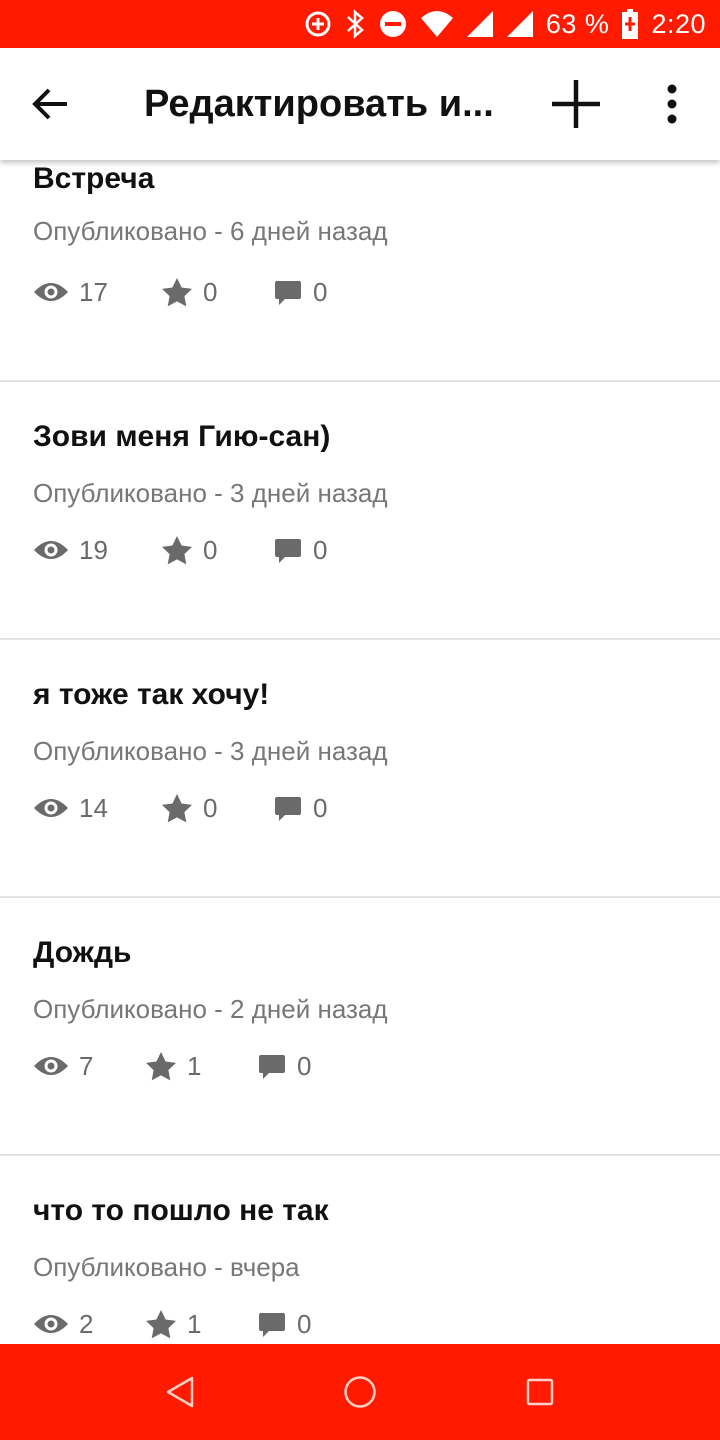 The height and width of the screenshot is (1440, 720). I want to click on post-stats: 7 1 0, so click(172, 1066).